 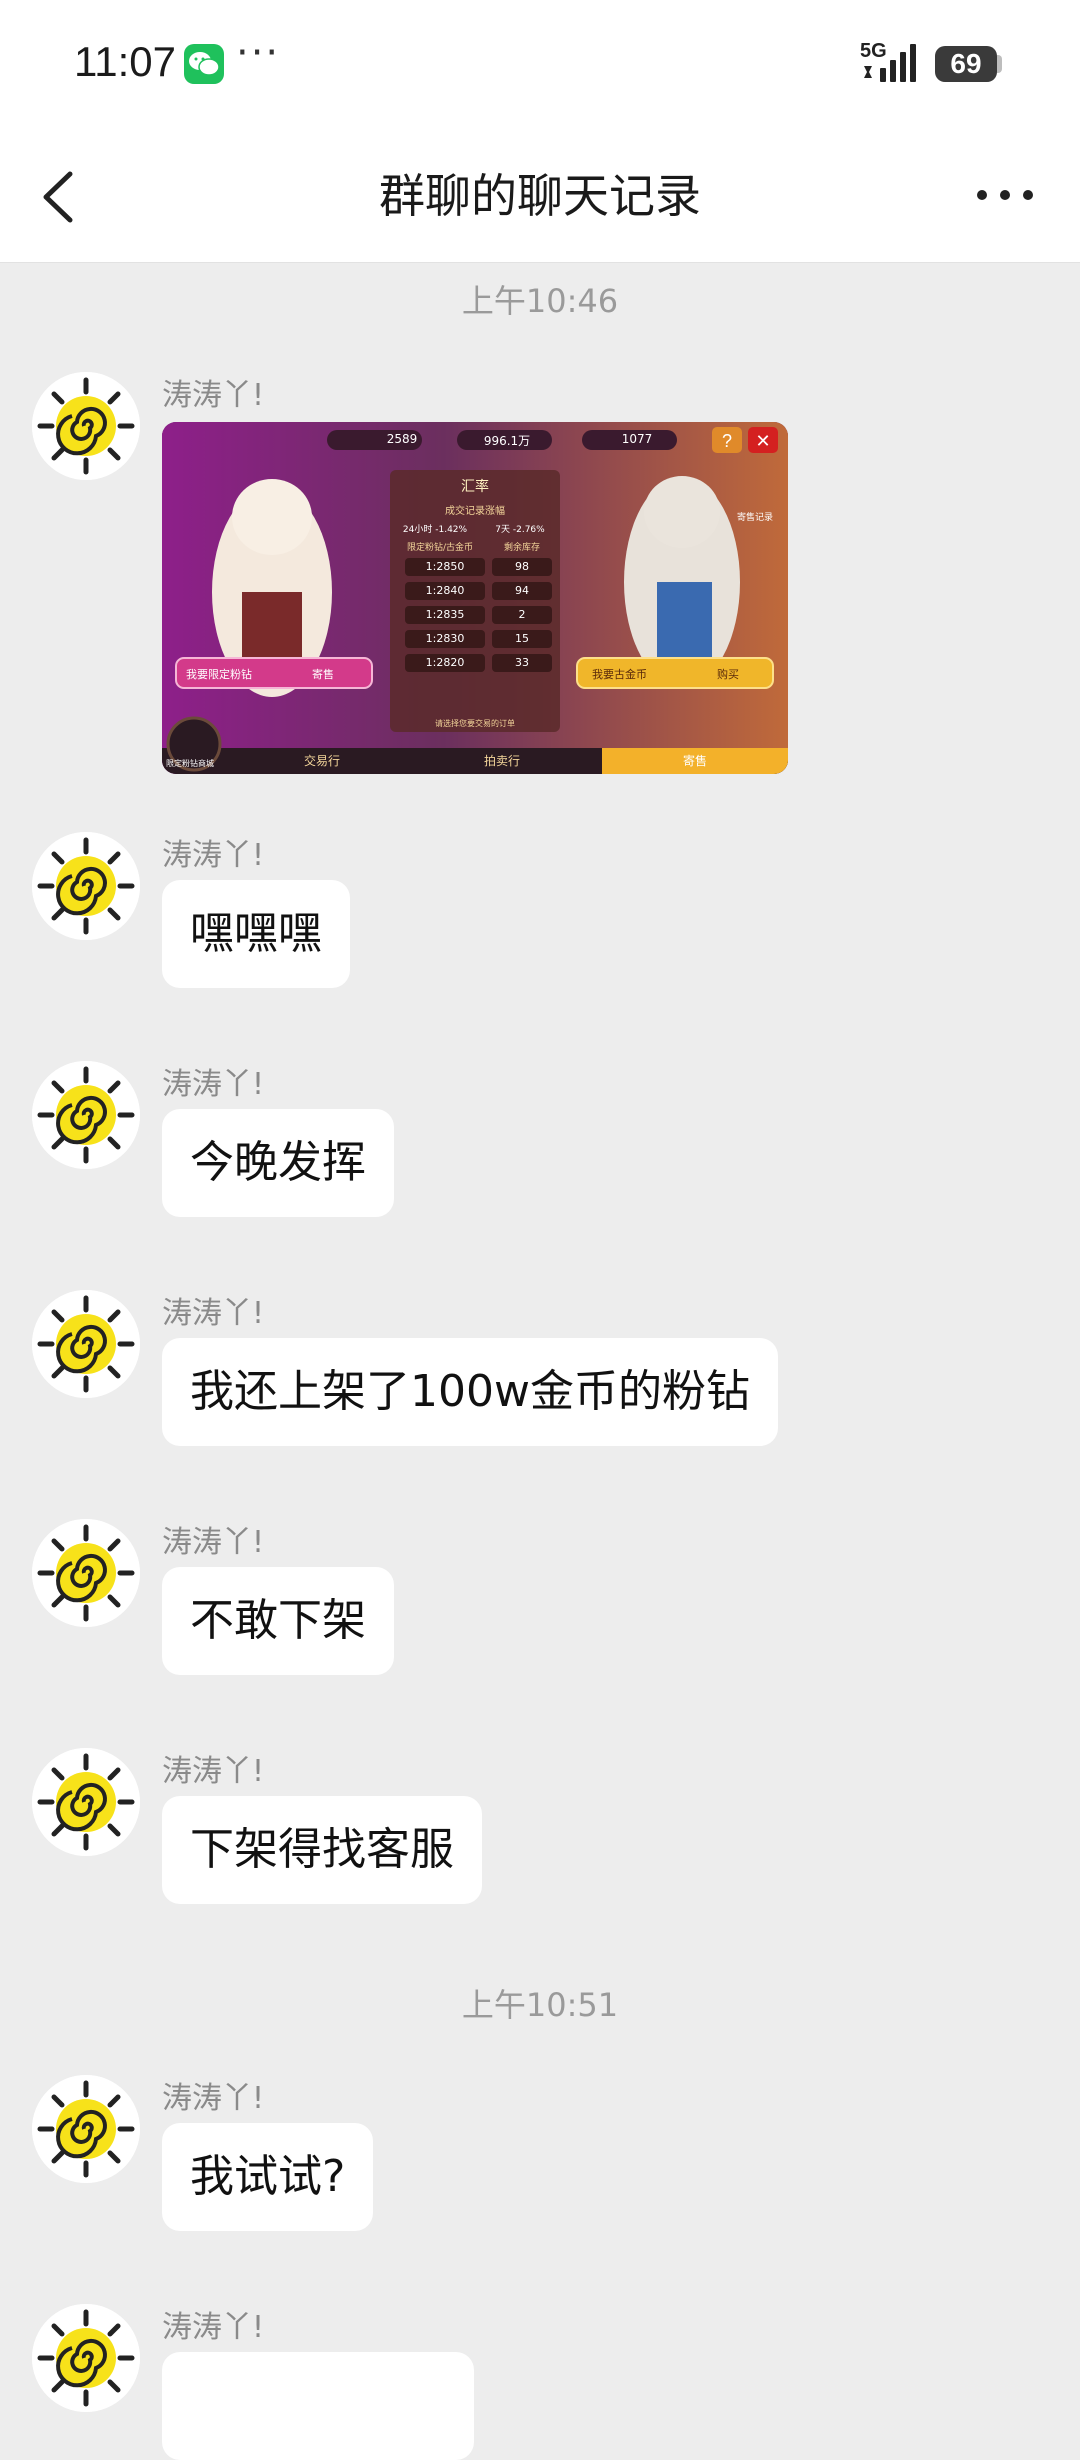 I want to click on column-header: 限定粉钻/古金币, so click(x=440, y=548).